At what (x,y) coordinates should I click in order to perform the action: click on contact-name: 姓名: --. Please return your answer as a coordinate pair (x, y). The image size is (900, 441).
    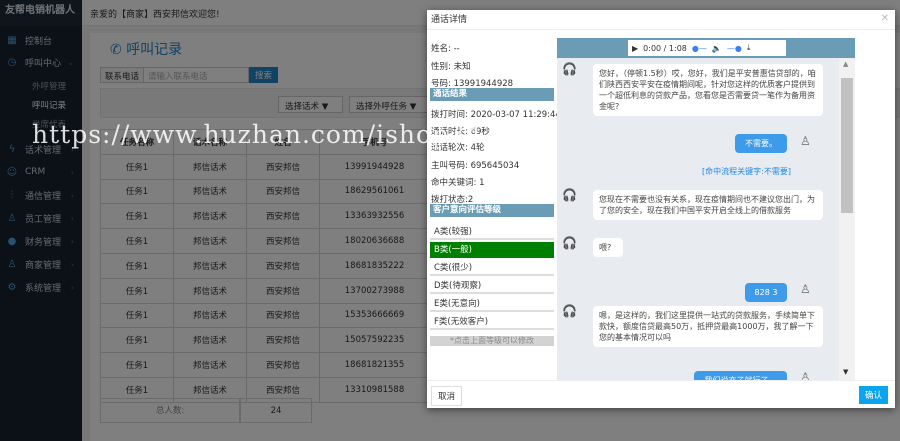
    Looking at the image, I should click on (445, 49).